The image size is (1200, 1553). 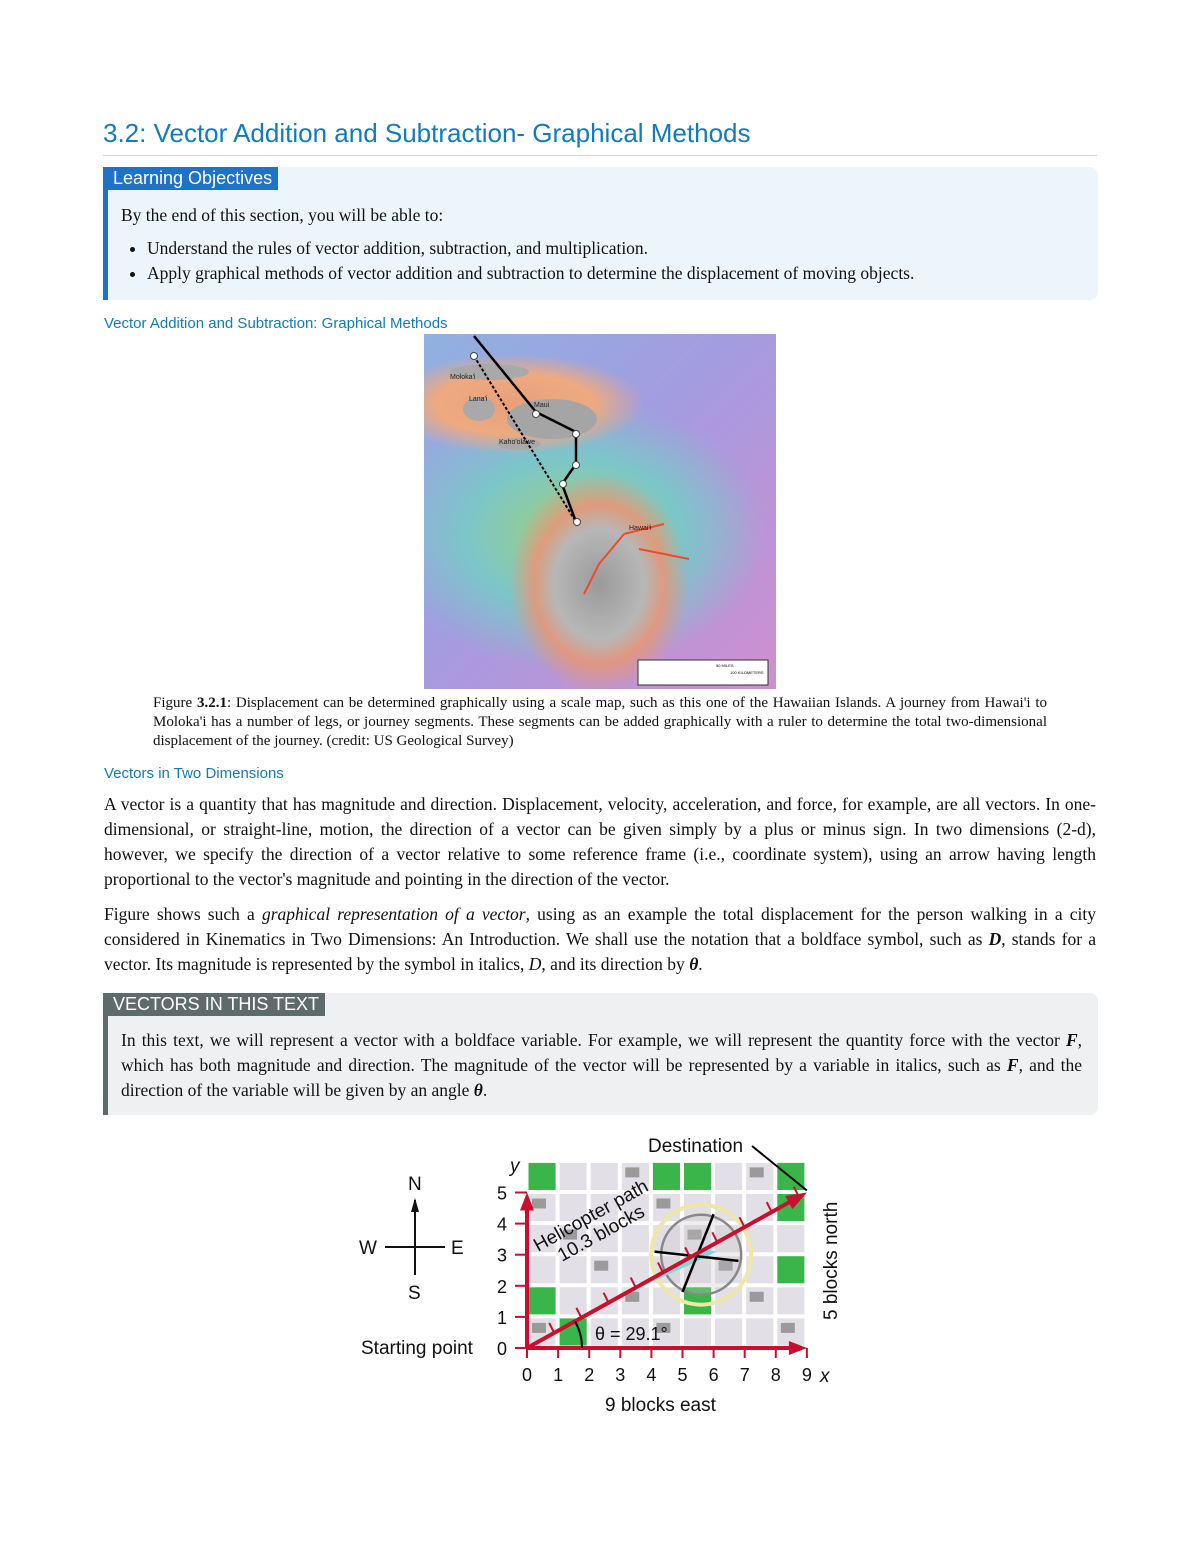 I want to click on east-label: 9 blocks east, so click(x=661, y=1405).